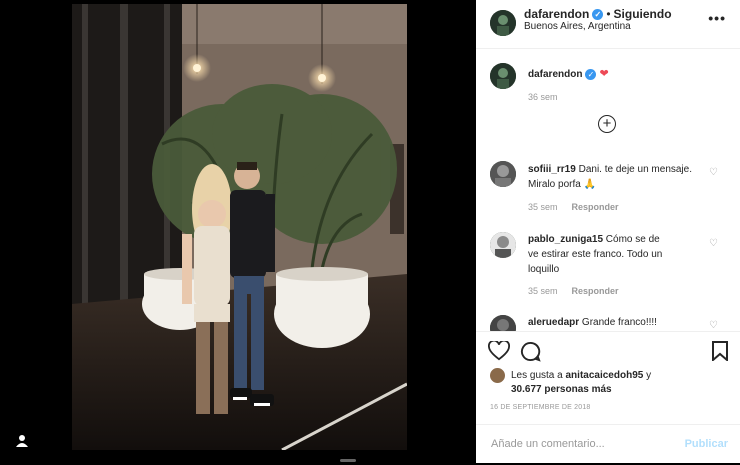  Describe the element at coordinates (555, 74) in the screenshot. I see `caption-username: dafarendon` at that location.